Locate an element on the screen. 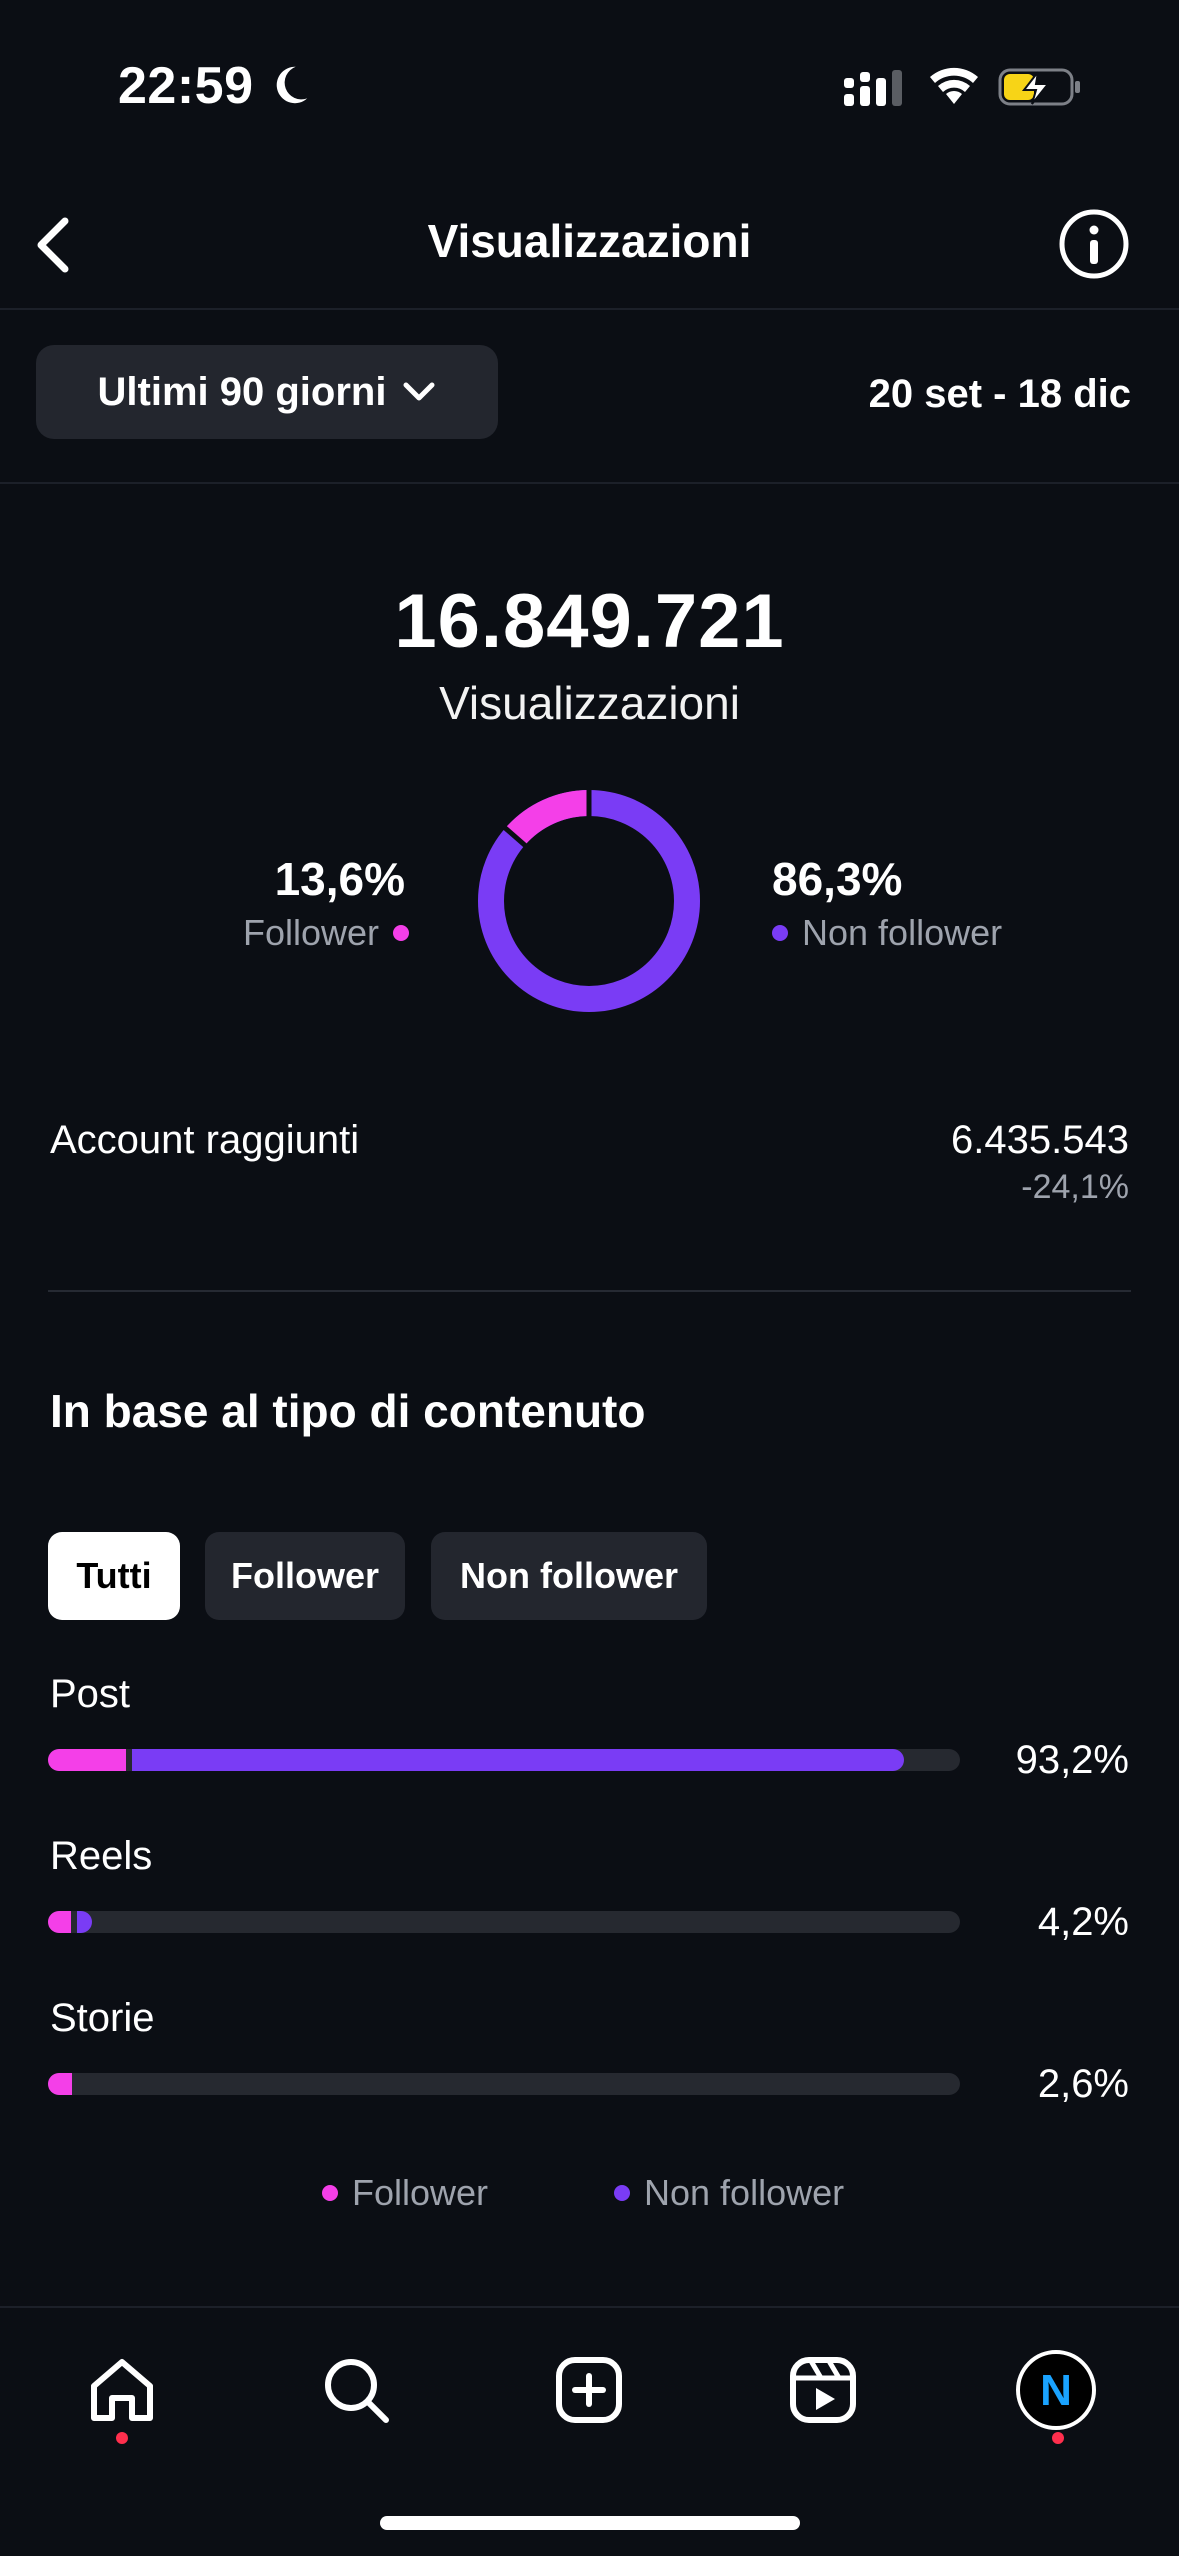 This screenshot has width=1179, height=2556. bar-label-post: Post is located at coordinates (90, 1694).